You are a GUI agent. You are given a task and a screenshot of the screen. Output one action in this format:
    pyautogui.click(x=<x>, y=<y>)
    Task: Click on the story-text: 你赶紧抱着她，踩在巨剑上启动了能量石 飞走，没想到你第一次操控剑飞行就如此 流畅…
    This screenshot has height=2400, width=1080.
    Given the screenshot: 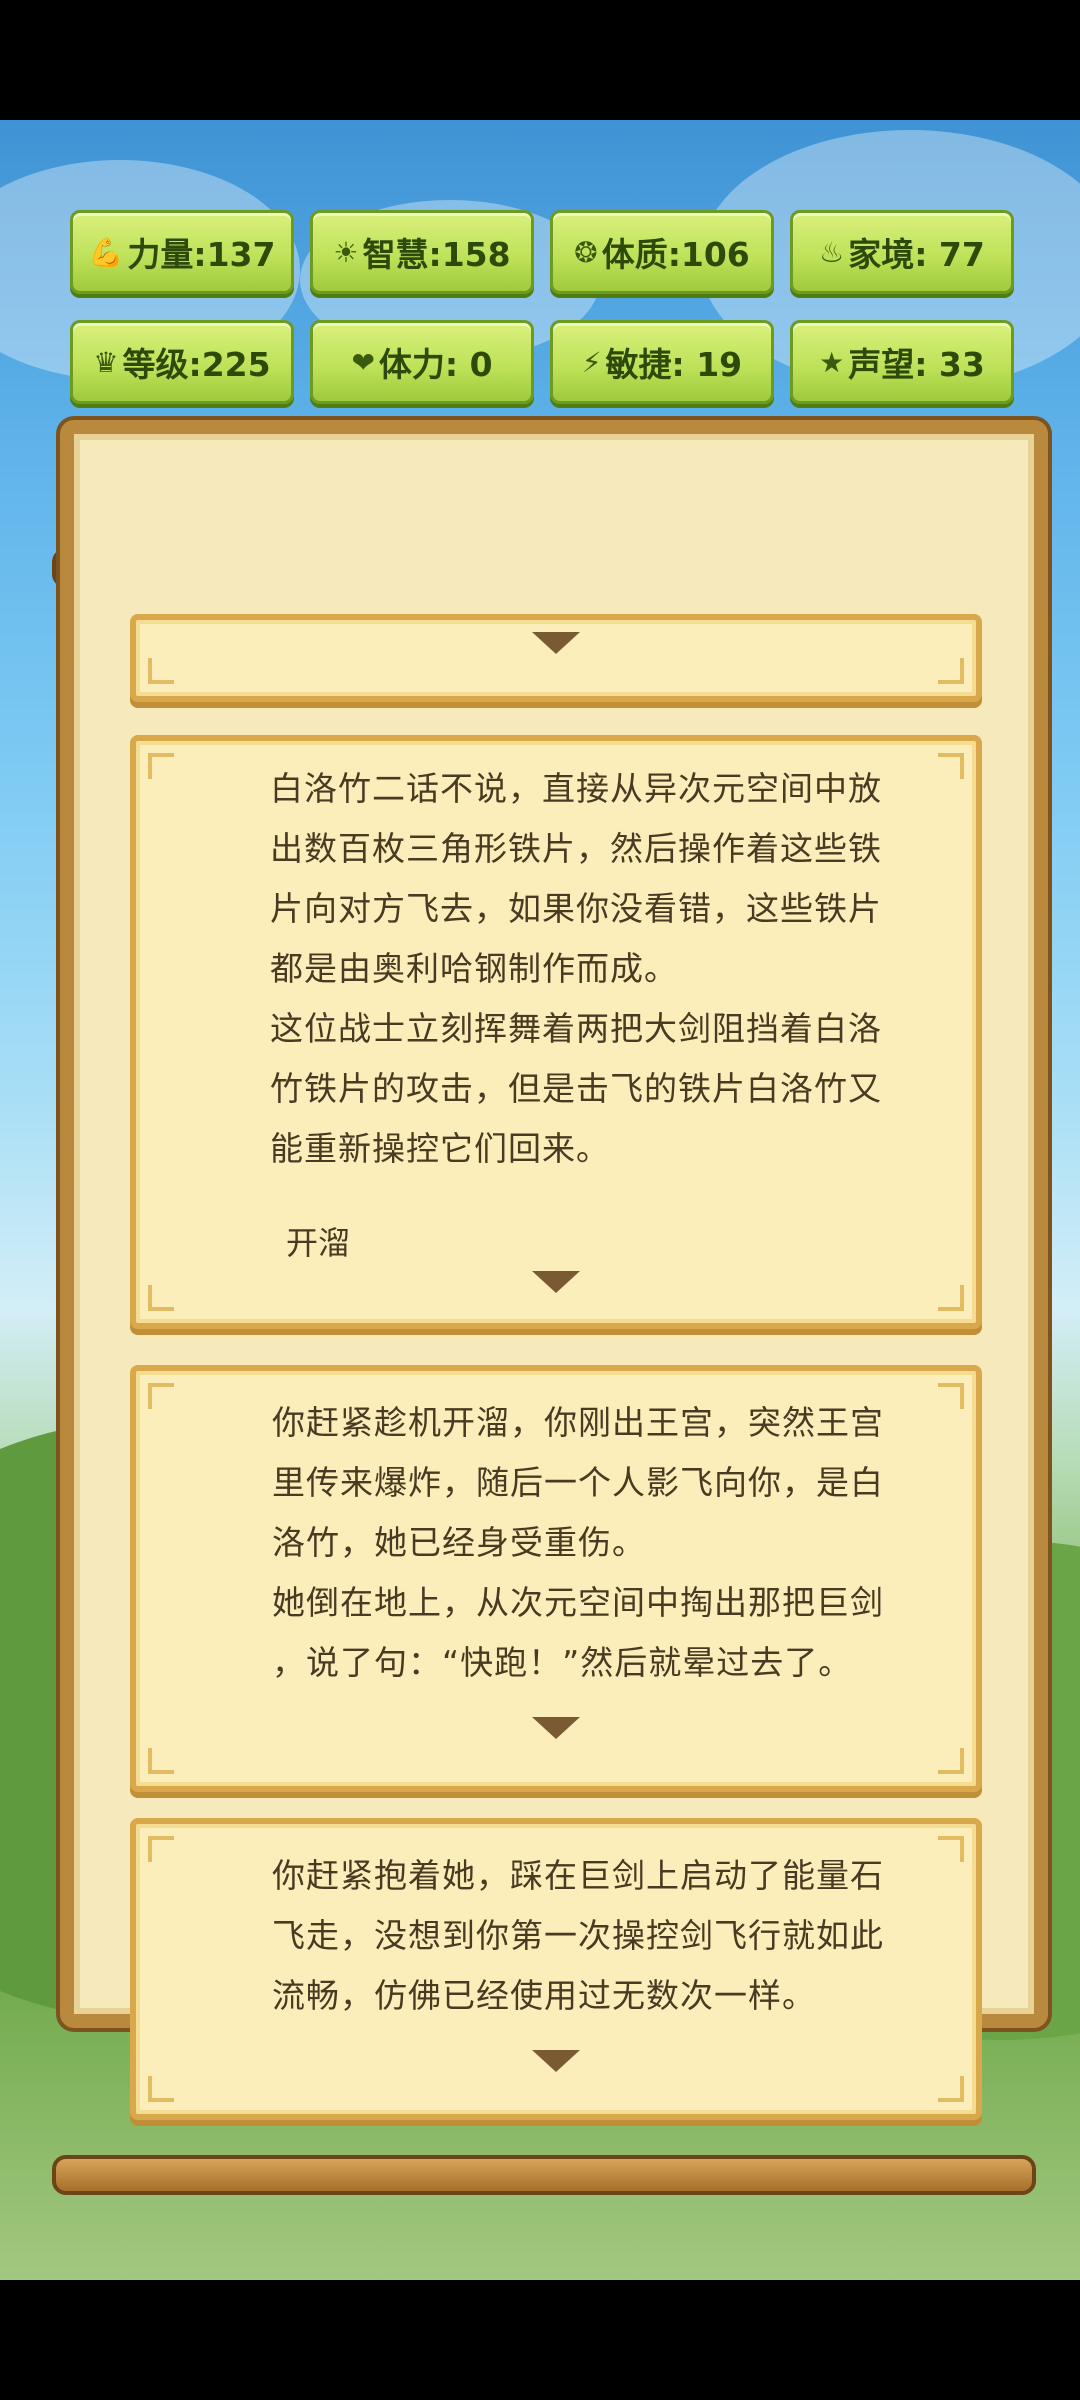 What is the action you would take?
    pyautogui.click(x=612, y=1936)
    